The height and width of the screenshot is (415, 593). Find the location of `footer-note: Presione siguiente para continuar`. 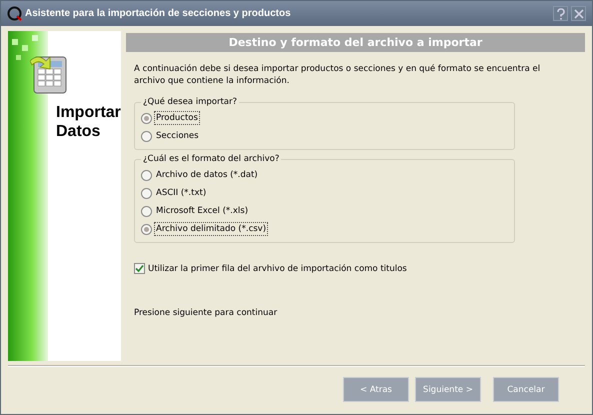

footer-note: Presione siguiente para continuar is located at coordinates (206, 313).